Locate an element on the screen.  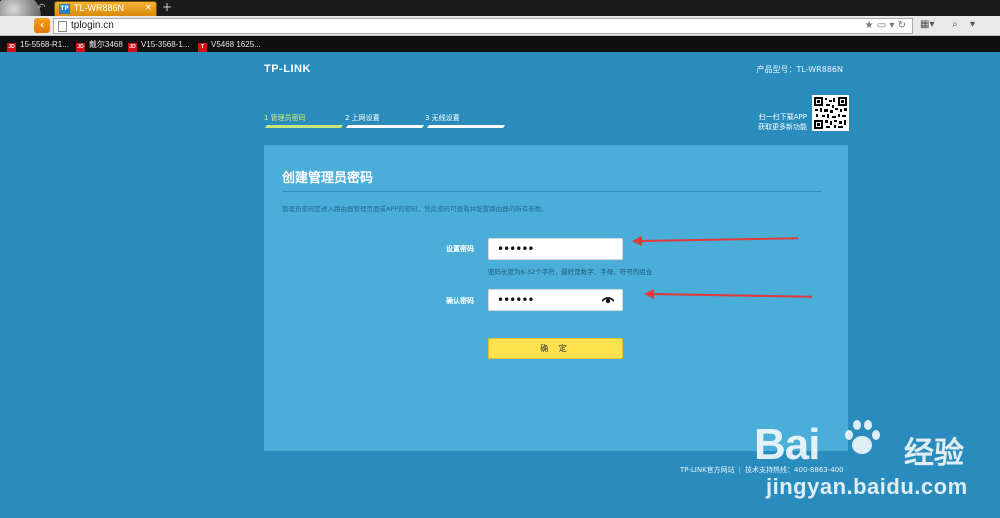
address-bar: tplogin.cn ★ ▭ ▾ ↻ is located at coordinates (483, 26).